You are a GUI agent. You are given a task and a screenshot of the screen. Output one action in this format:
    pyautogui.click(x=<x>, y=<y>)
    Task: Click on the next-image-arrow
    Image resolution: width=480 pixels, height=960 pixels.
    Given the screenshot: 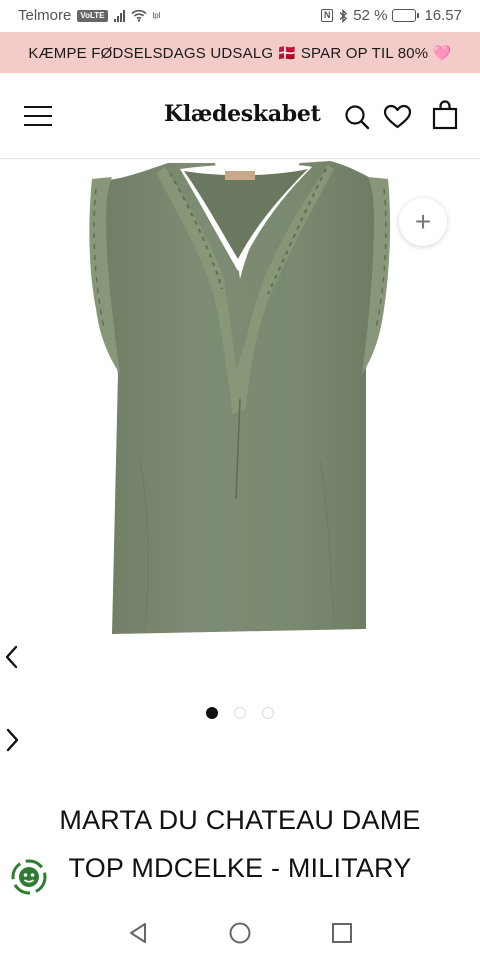 What is the action you would take?
    pyautogui.click(x=12, y=740)
    